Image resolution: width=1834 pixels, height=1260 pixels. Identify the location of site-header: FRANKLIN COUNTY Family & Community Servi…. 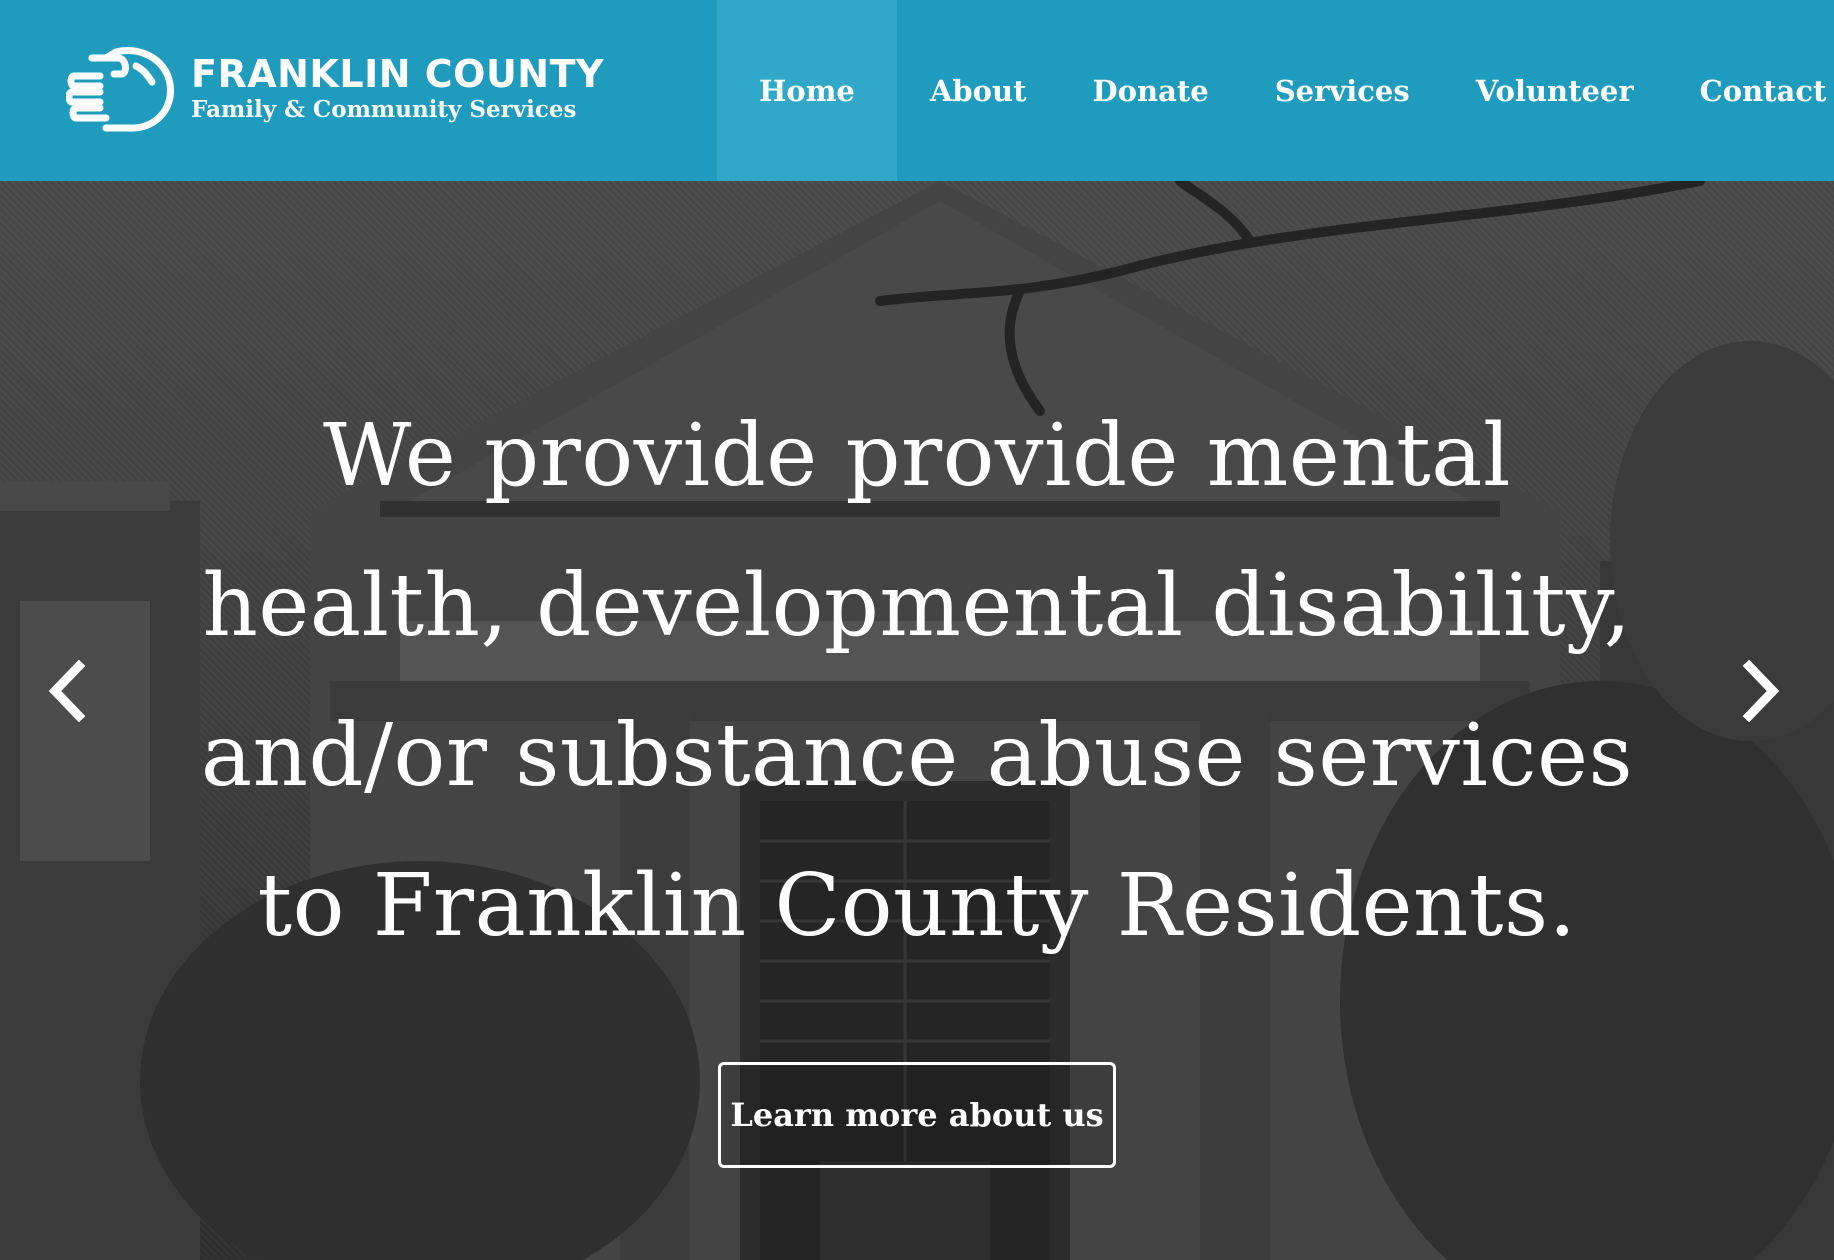
(917, 90).